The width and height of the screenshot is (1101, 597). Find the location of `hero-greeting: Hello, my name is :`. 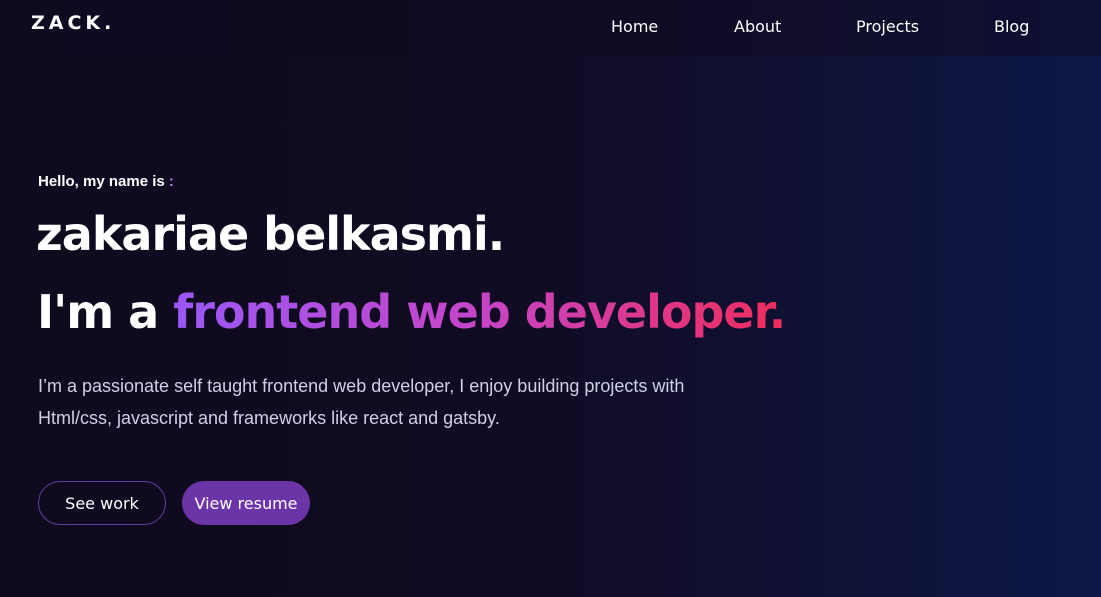

hero-greeting: Hello, my name is : is located at coordinates (106, 181).